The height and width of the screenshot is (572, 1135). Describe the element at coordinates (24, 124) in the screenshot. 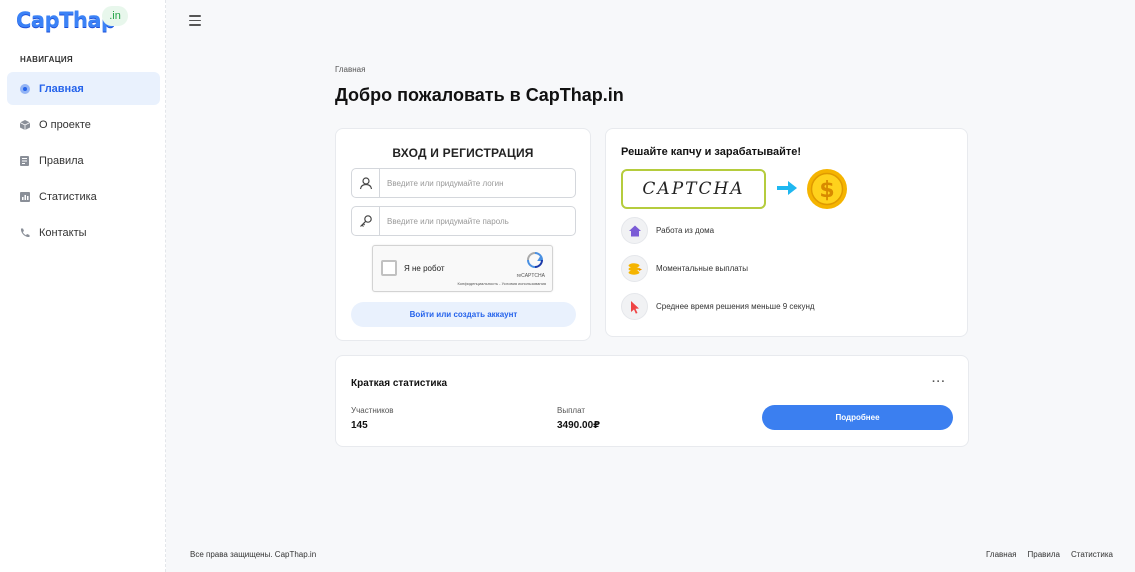

I see `cube-icon` at that location.